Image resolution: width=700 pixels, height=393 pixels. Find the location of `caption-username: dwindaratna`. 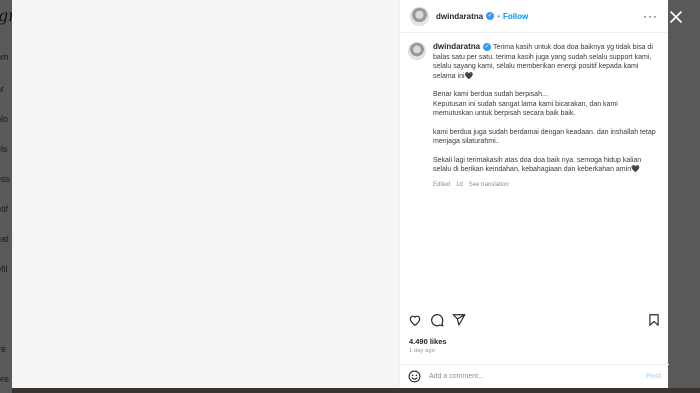

caption-username: dwindaratna is located at coordinates (456, 46).